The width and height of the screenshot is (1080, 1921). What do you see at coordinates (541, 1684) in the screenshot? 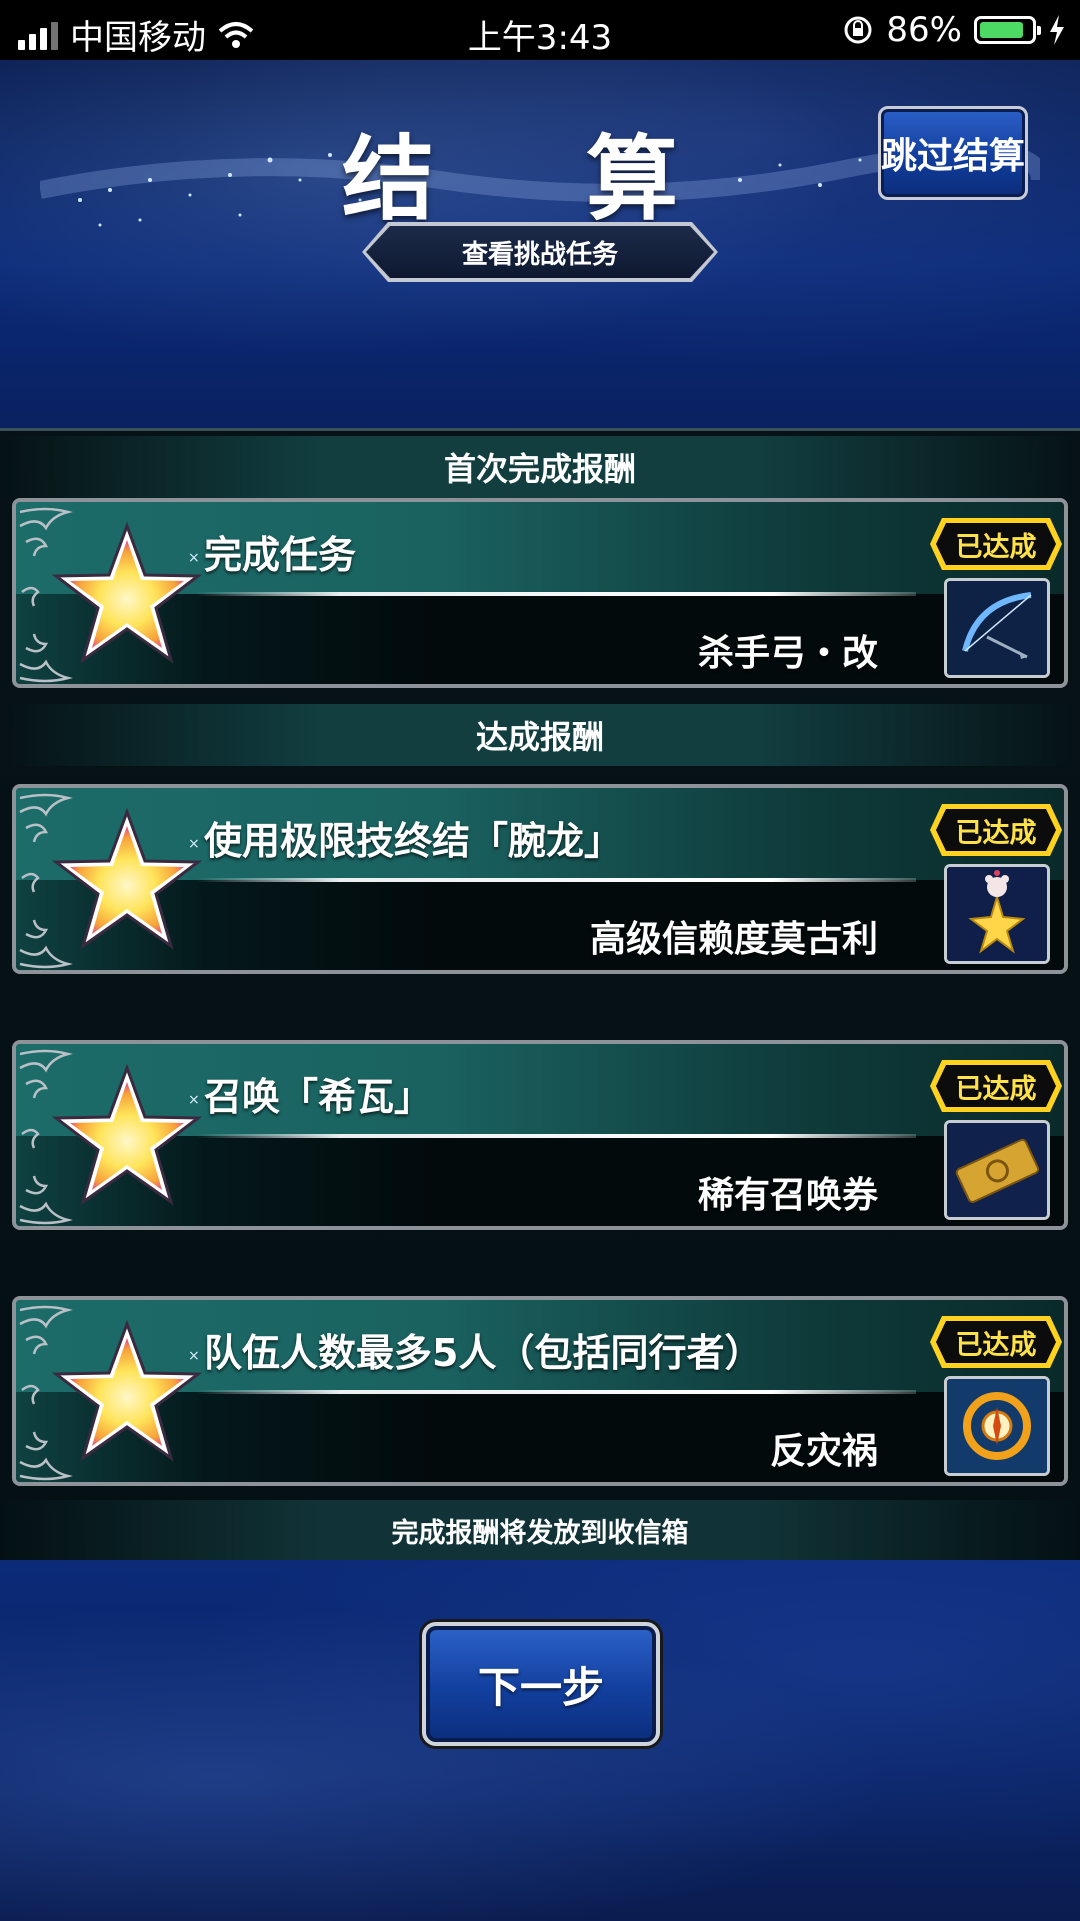
I see `next-button: 下一步` at bounding box center [541, 1684].